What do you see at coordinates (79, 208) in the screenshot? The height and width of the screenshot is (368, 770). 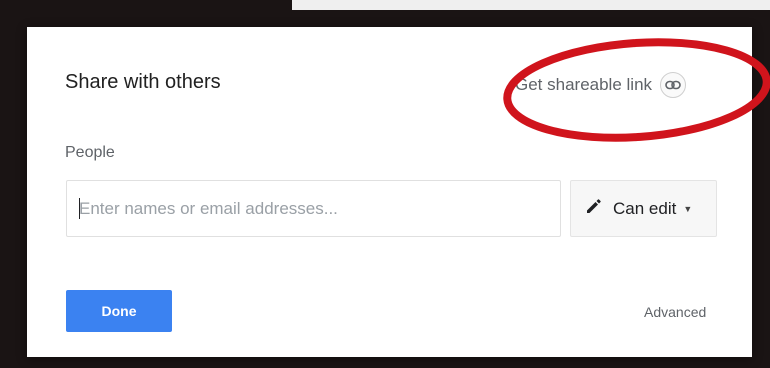 I see `text-caret` at bounding box center [79, 208].